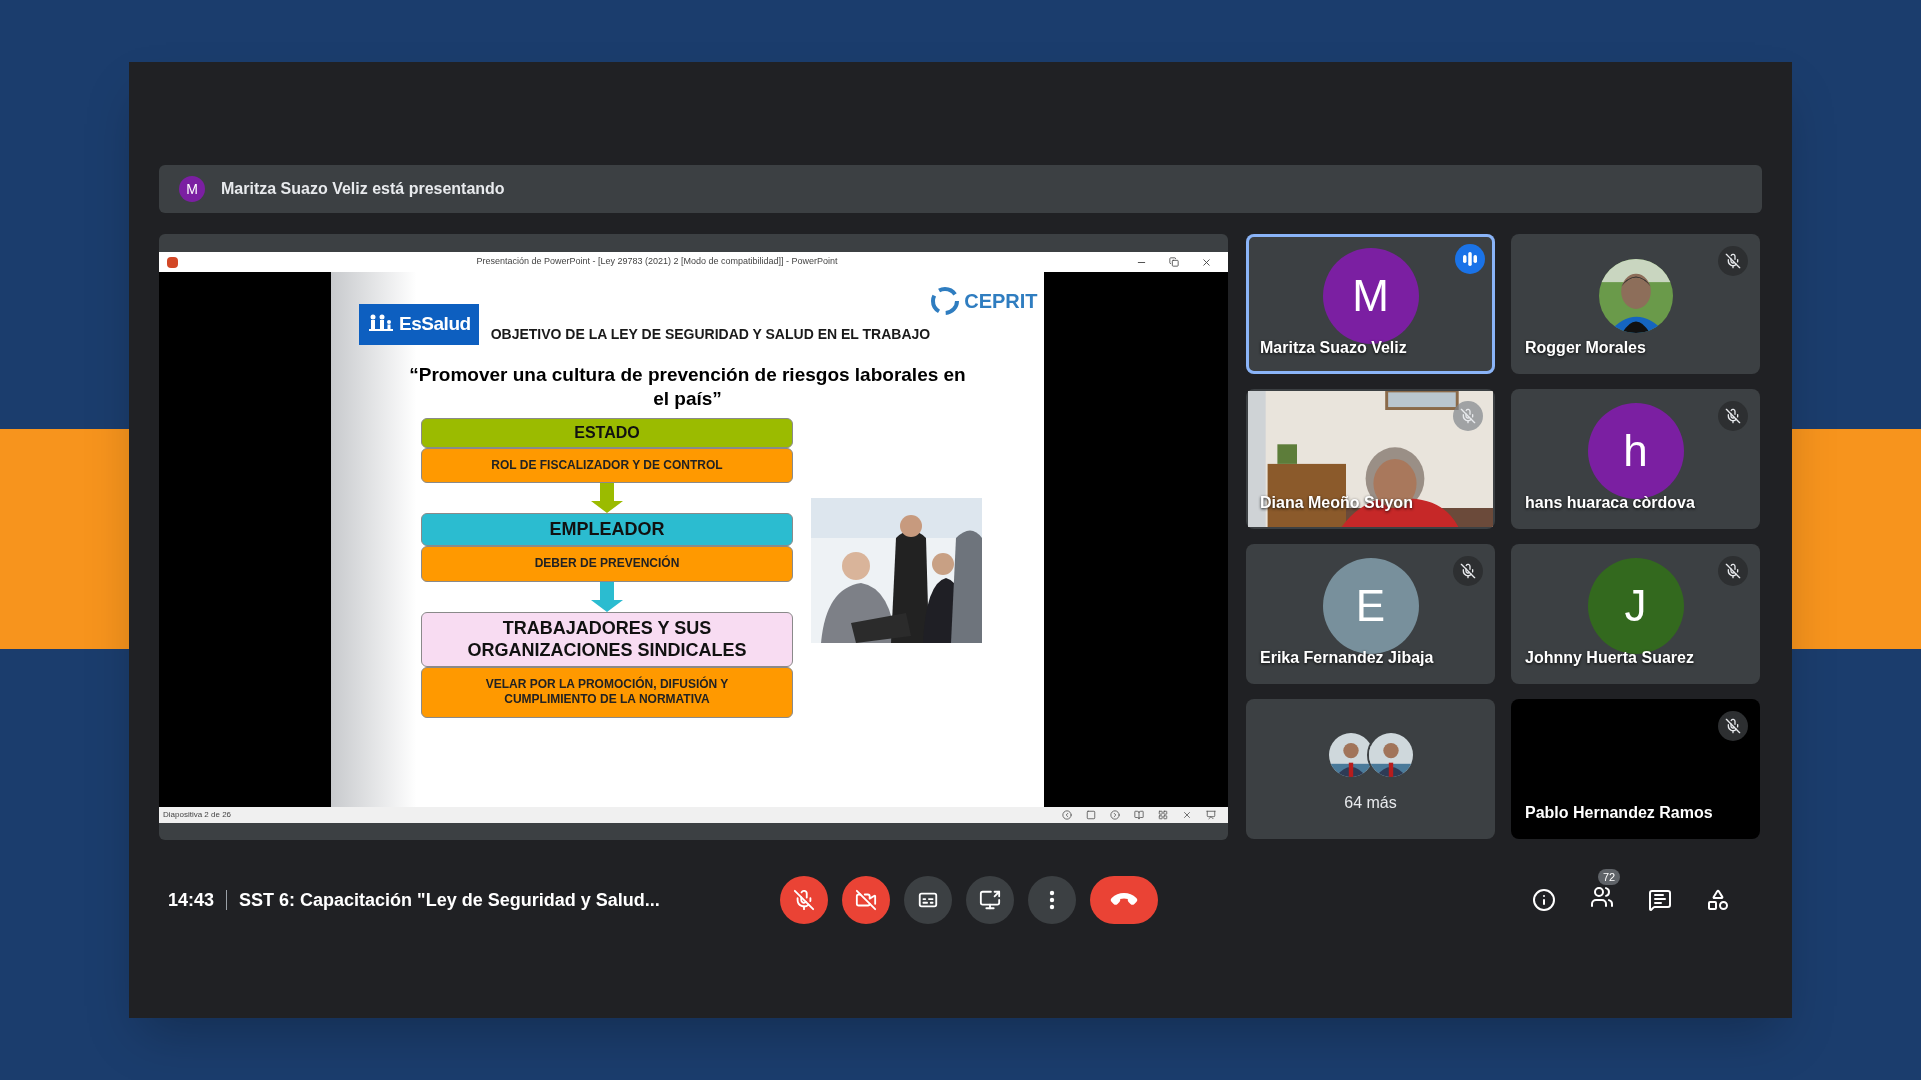 The width and height of the screenshot is (1921, 1080). What do you see at coordinates (1544, 900) in the screenshot?
I see `info-button` at bounding box center [1544, 900].